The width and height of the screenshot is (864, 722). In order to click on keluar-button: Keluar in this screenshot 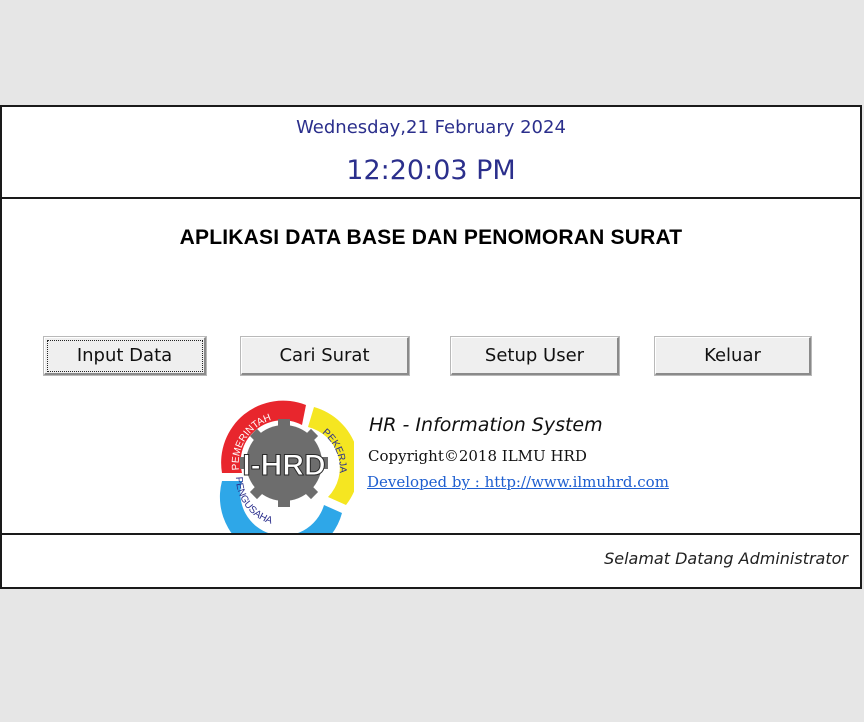, I will do `click(733, 356)`.